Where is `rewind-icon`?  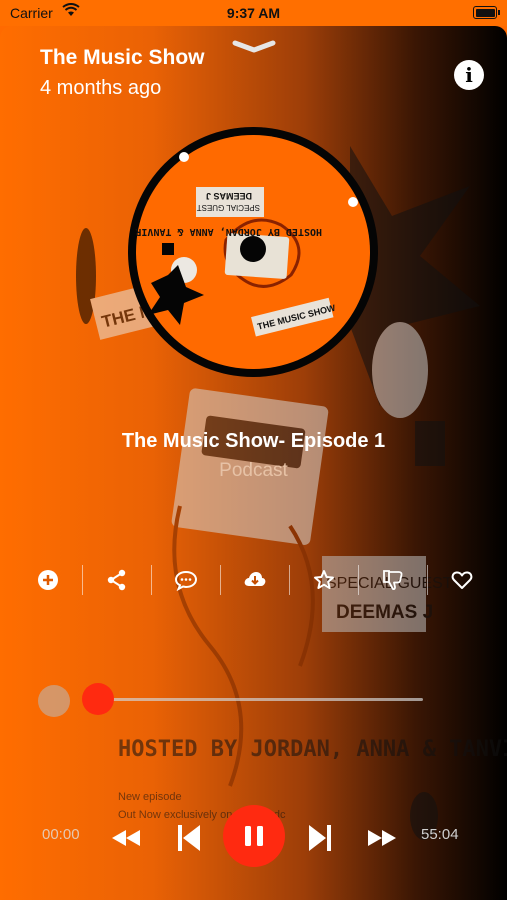 rewind-icon is located at coordinates (126, 838).